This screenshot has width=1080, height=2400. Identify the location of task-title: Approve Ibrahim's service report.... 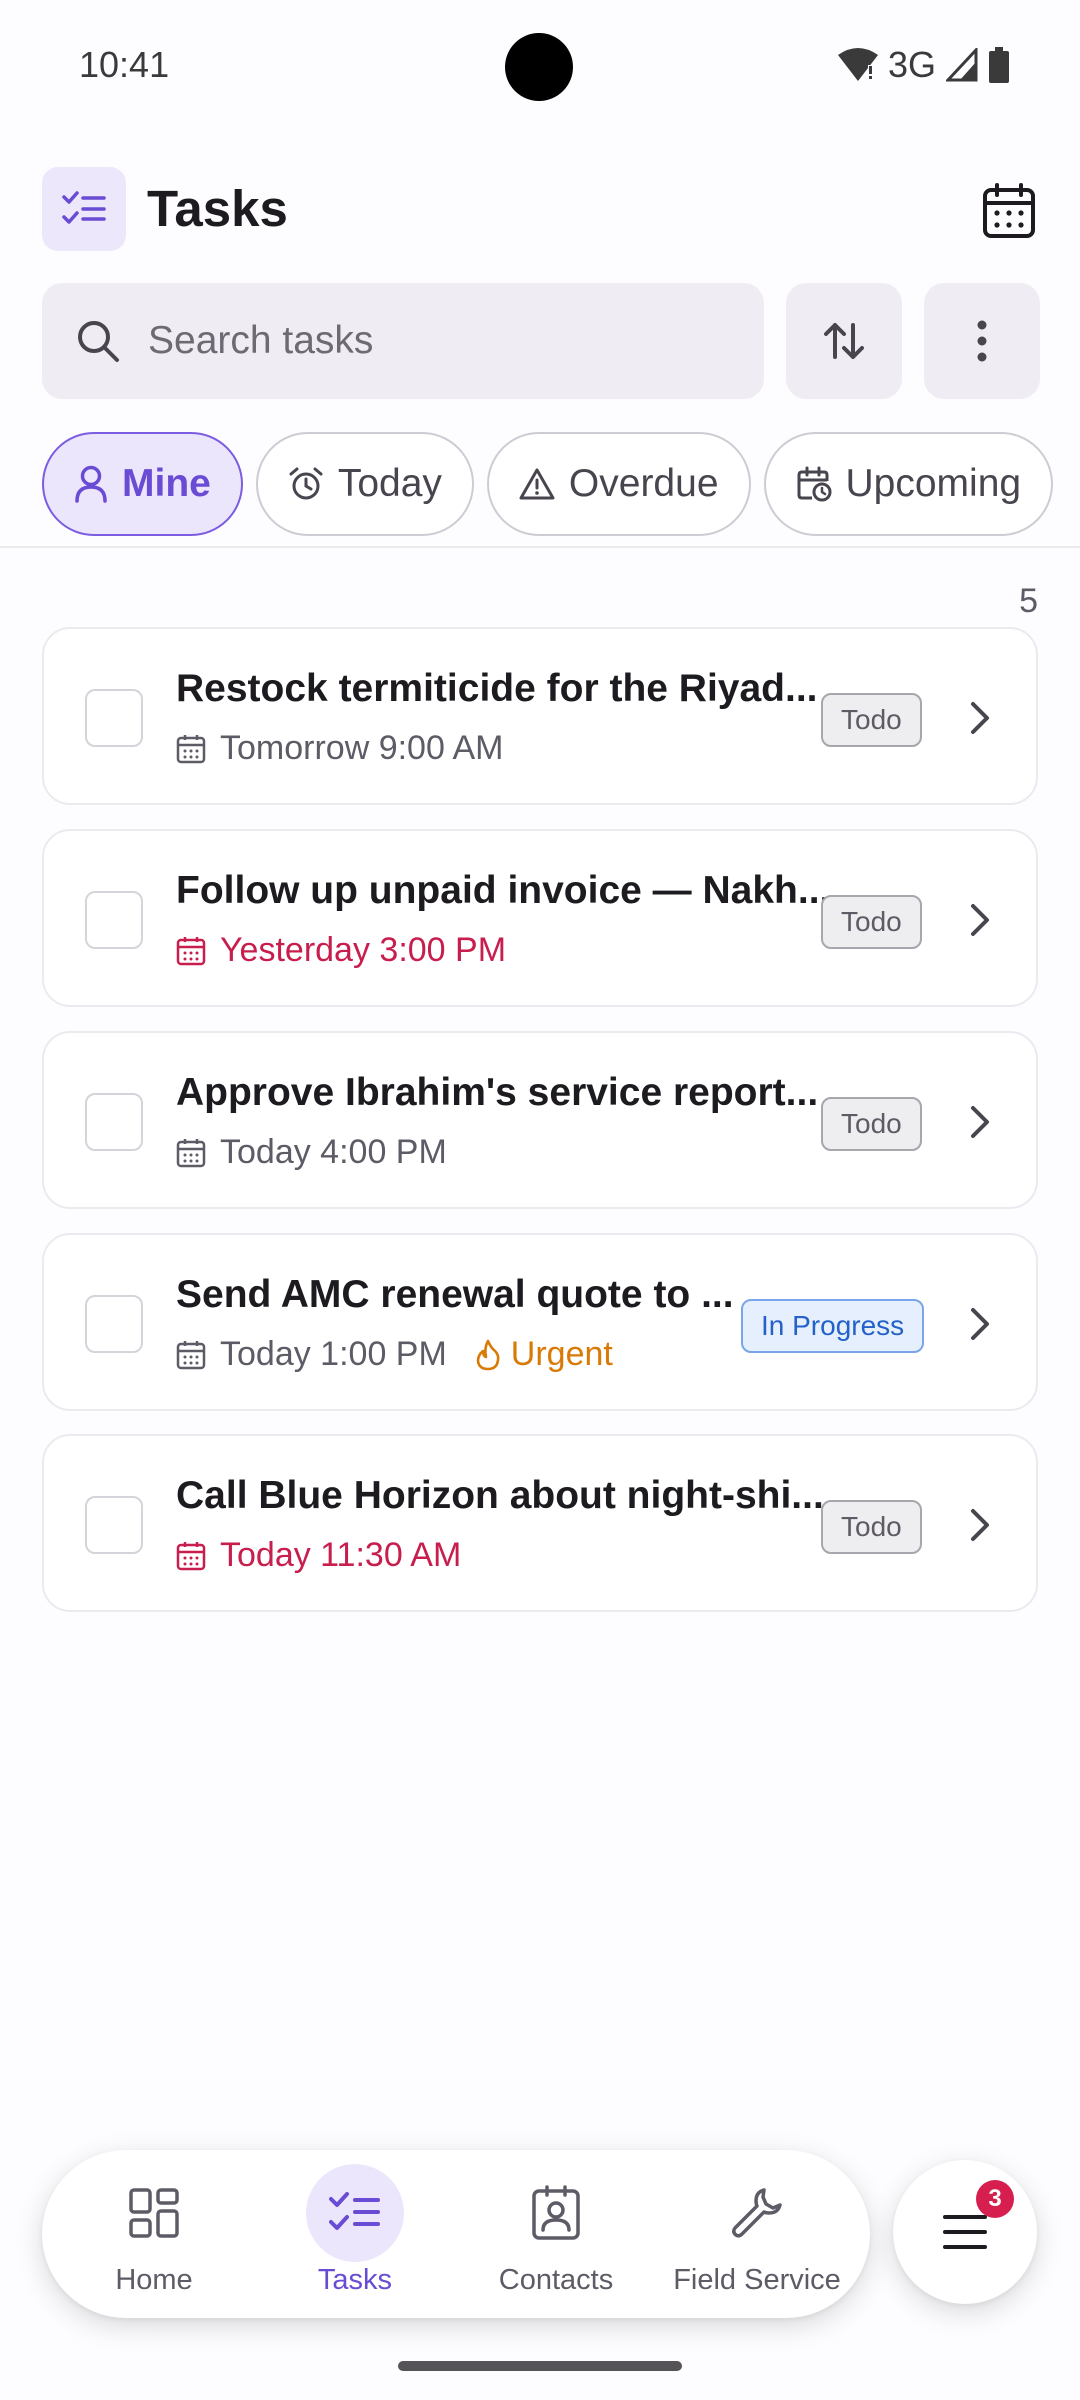
(497, 1092).